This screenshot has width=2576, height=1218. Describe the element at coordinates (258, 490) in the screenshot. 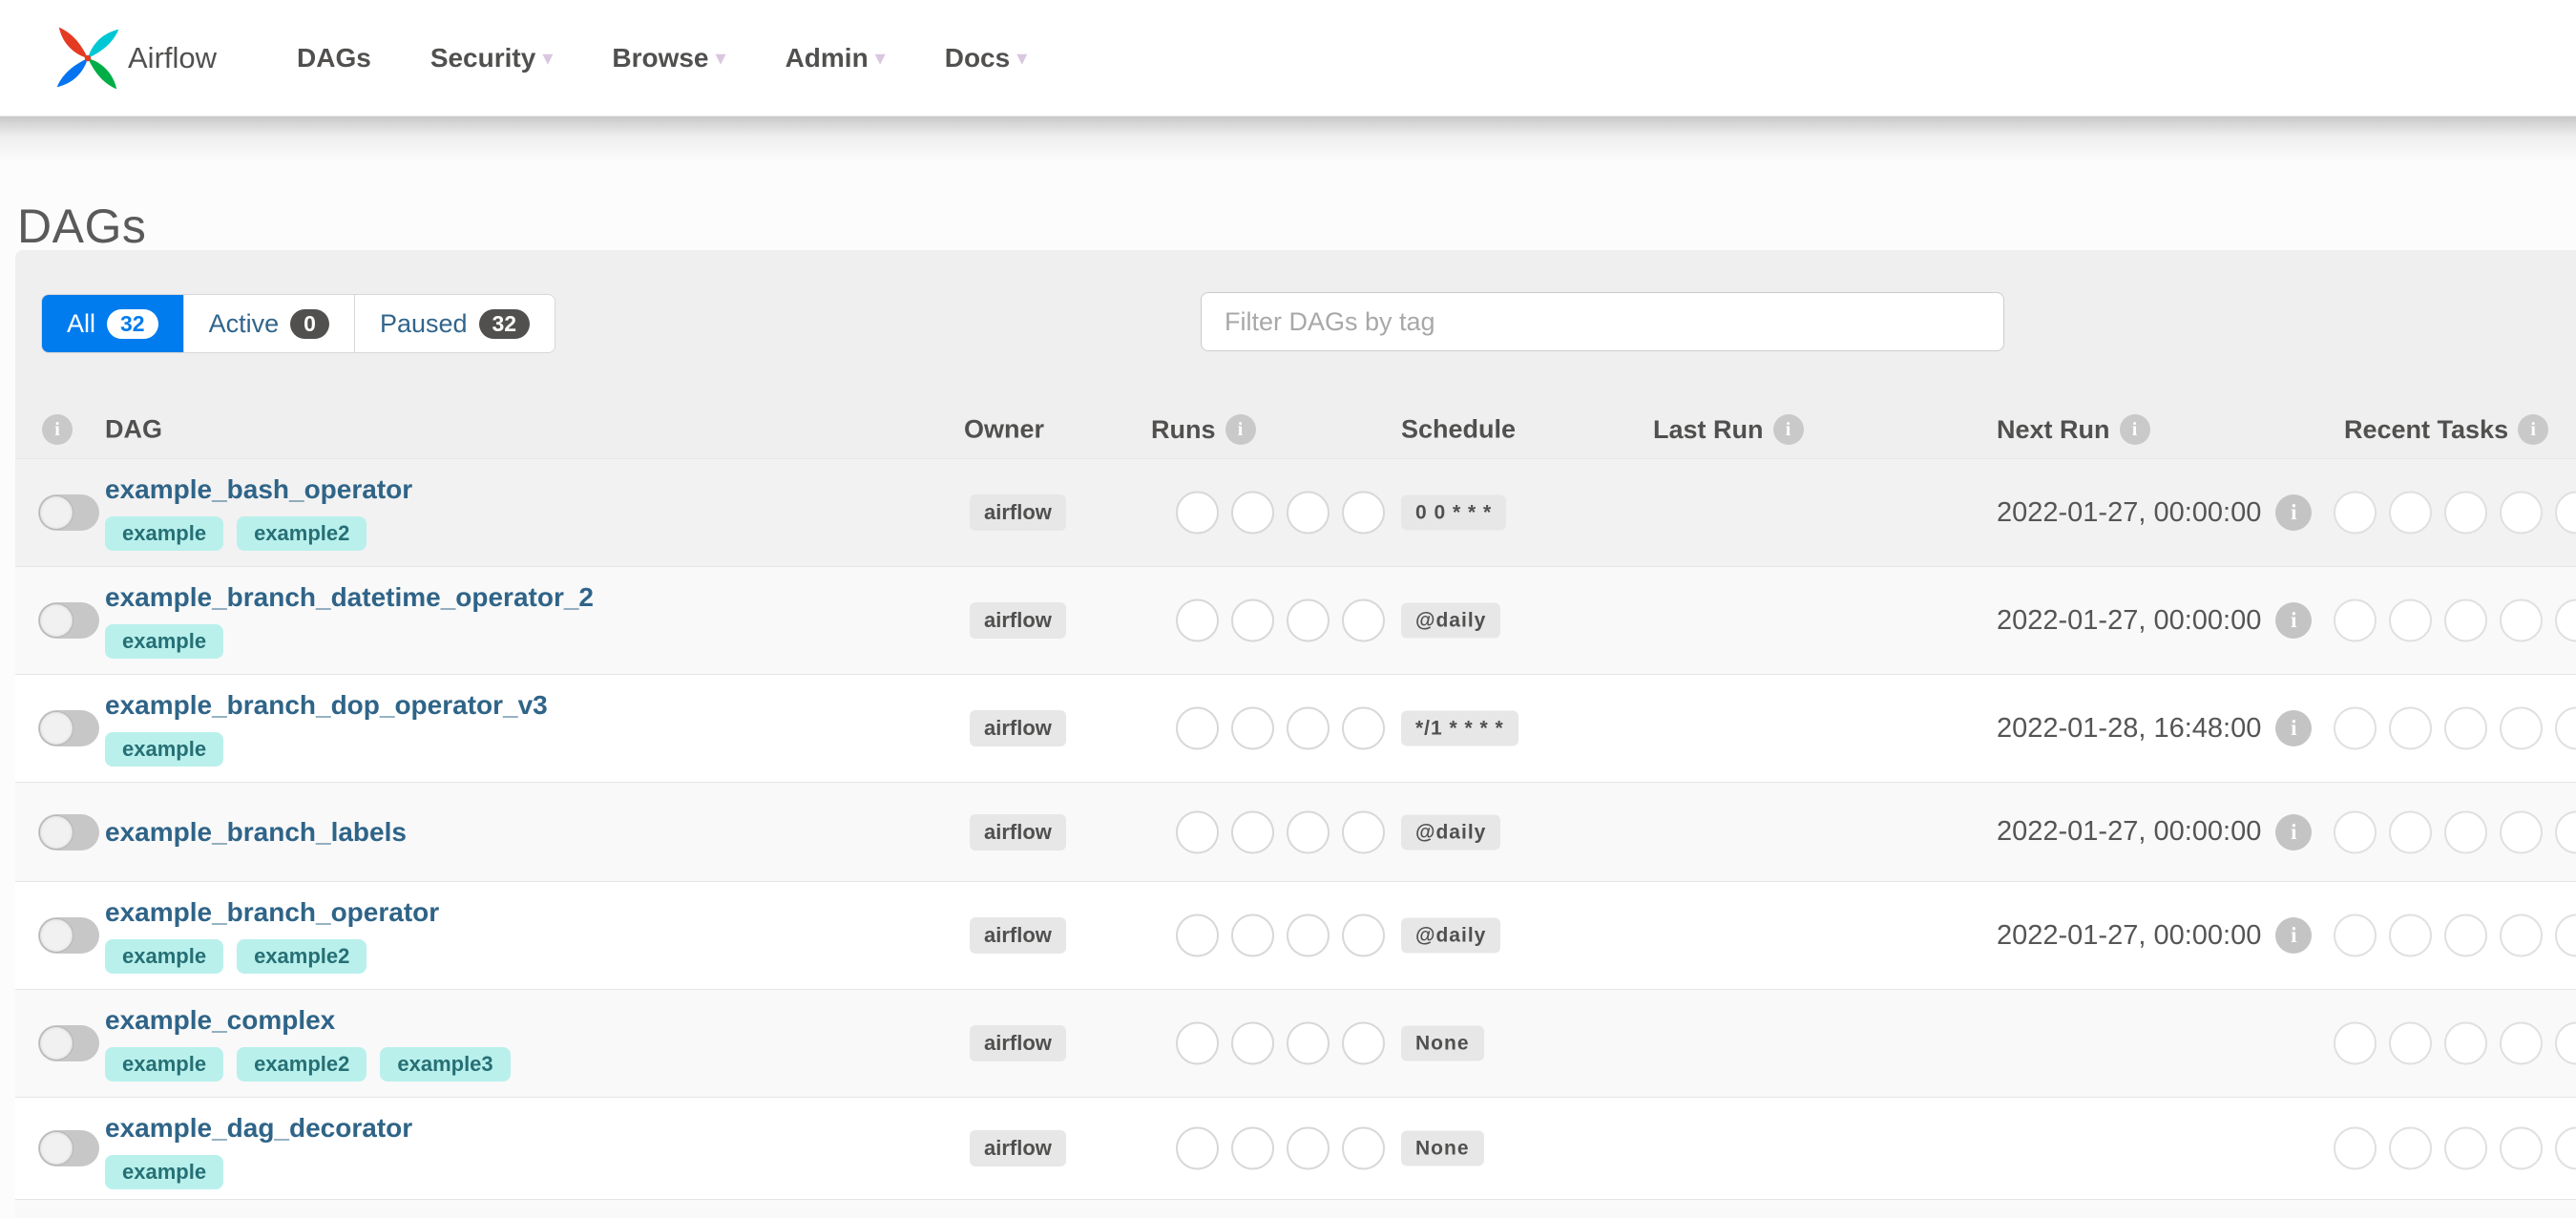

I see `dag-link: example_bash_operator` at that location.